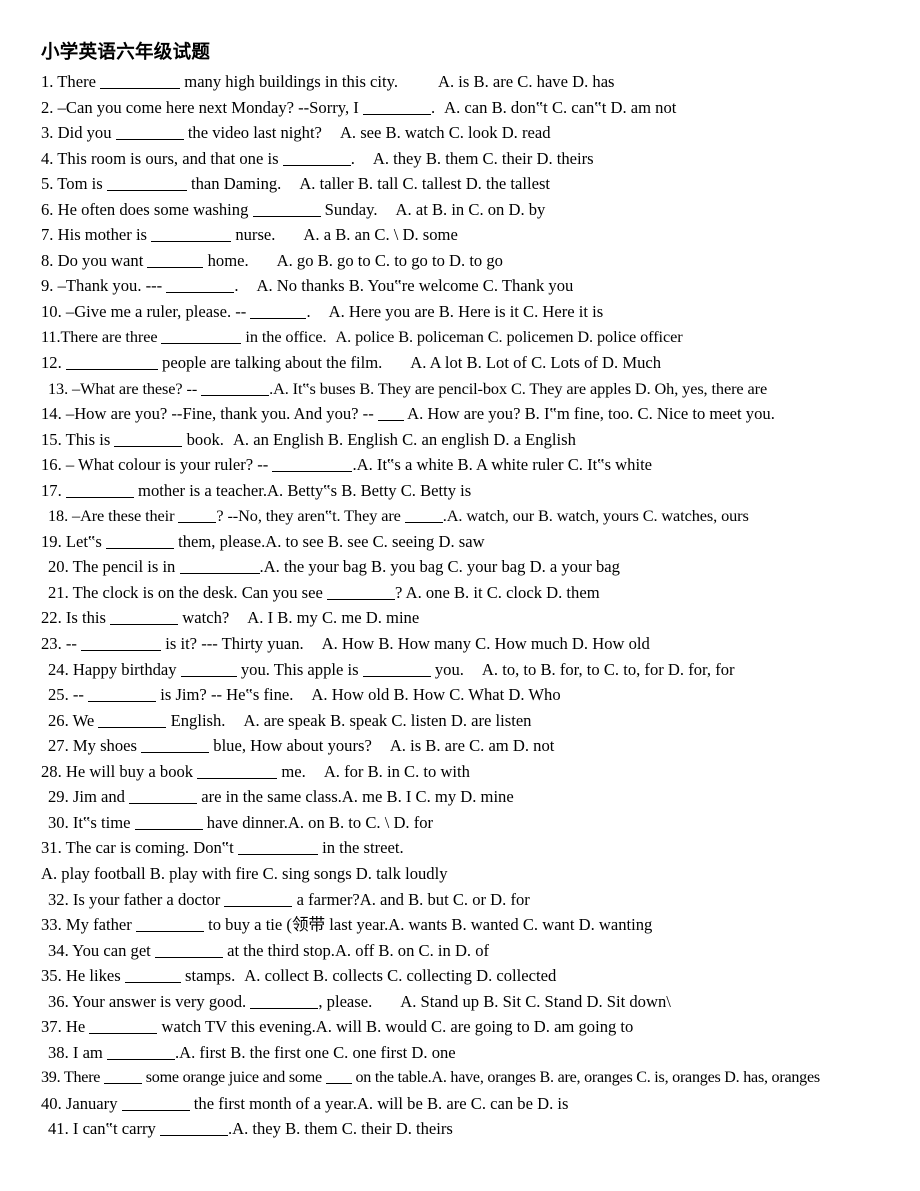 The width and height of the screenshot is (920, 1191). What do you see at coordinates (234, 184) in the screenshot?
I see `text-run: than Daming.` at bounding box center [234, 184].